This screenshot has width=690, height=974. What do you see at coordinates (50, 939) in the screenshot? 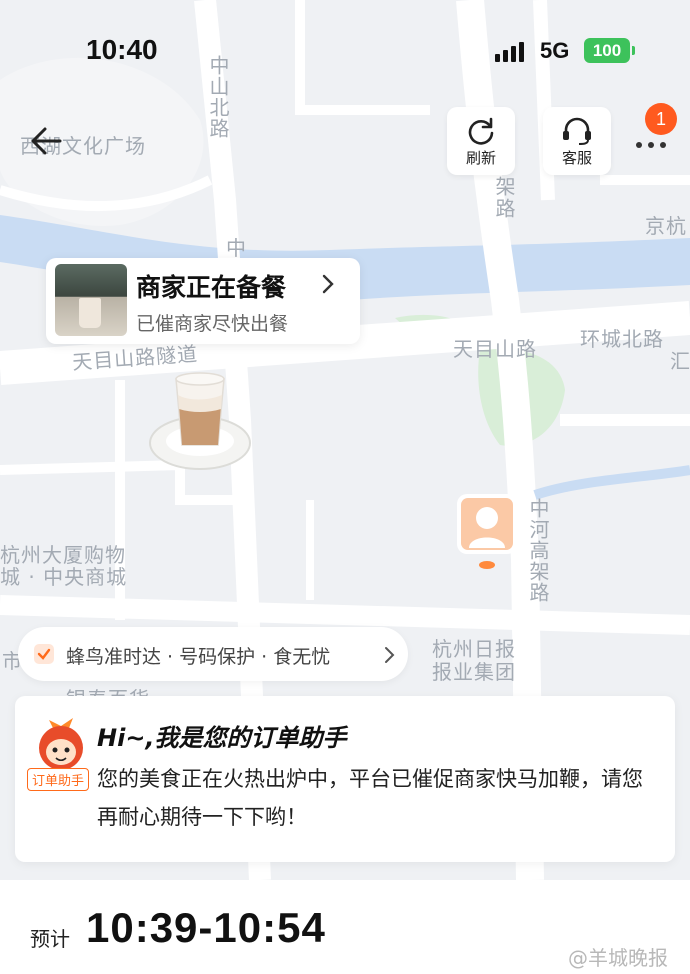
I see `eta-label: 预计` at bounding box center [50, 939].